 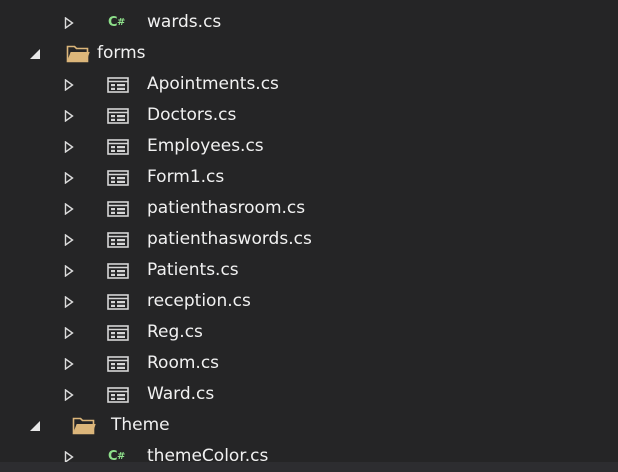 I want to click on csharp-file-icon: C #, so click(x=116, y=22).